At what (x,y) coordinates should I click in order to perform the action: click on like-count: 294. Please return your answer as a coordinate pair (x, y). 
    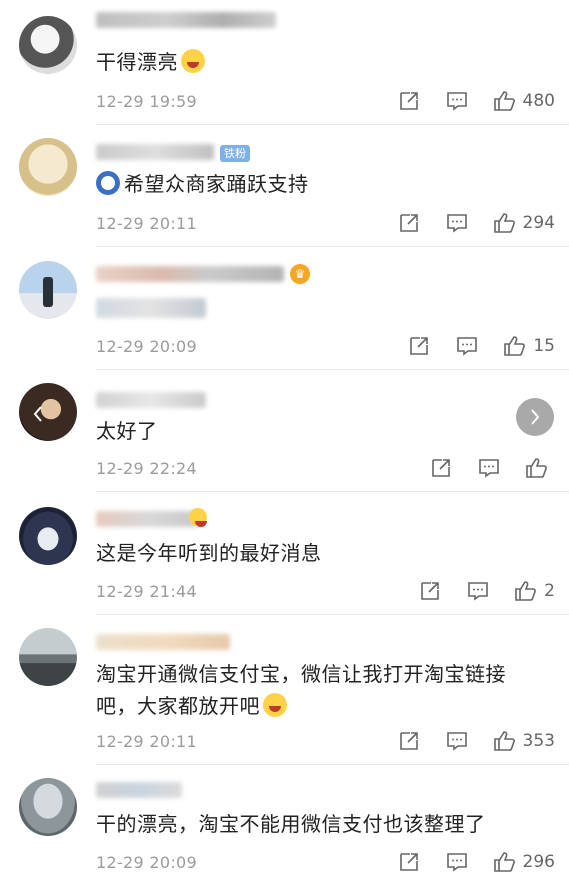
    Looking at the image, I should click on (538, 223).